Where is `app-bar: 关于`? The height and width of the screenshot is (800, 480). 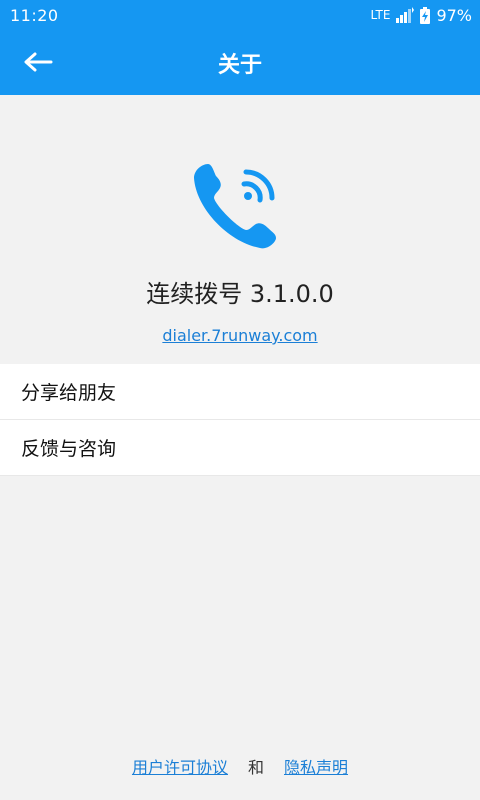 app-bar: 关于 is located at coordinates (240, 62).